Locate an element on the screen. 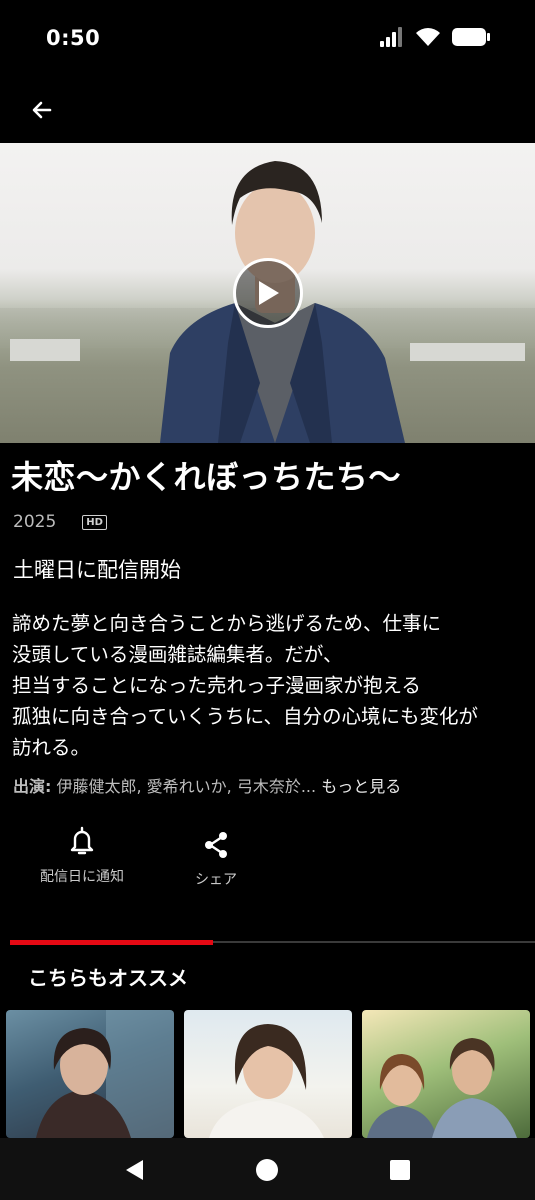 This screenshot has height=1200, width=535. arrow-left-icon is located at coordinates (42, 110).